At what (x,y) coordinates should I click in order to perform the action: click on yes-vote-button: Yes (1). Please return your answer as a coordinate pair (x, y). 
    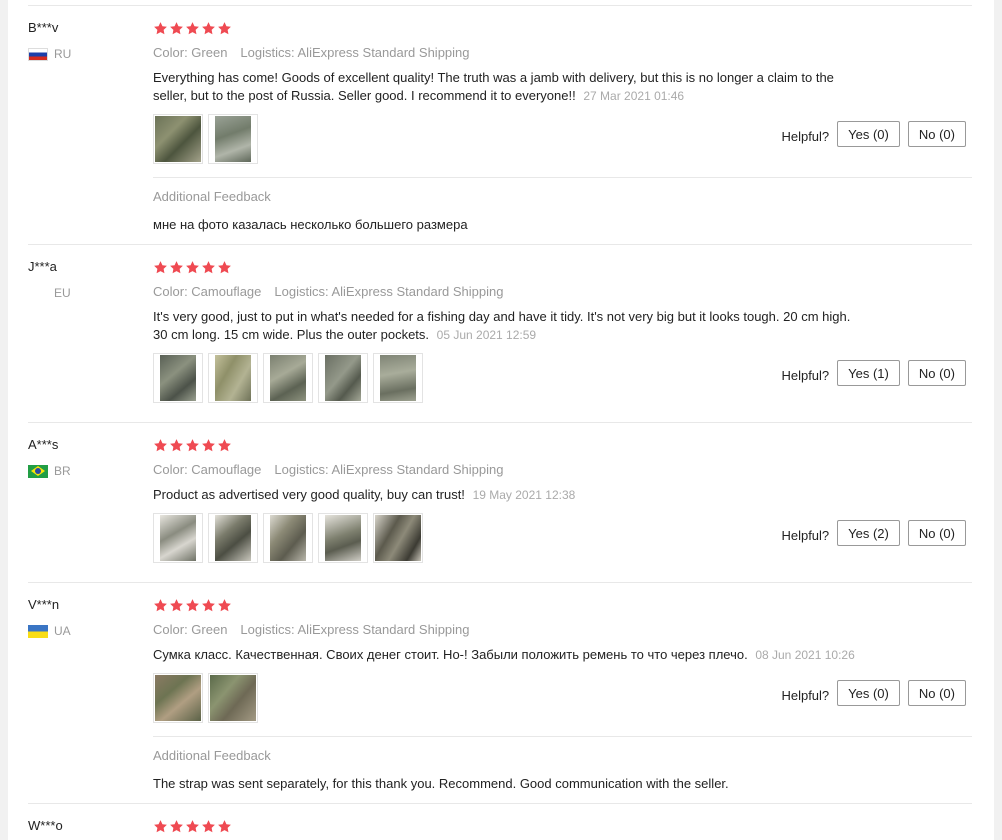
    Looking at the image, I should click on (868, 373).